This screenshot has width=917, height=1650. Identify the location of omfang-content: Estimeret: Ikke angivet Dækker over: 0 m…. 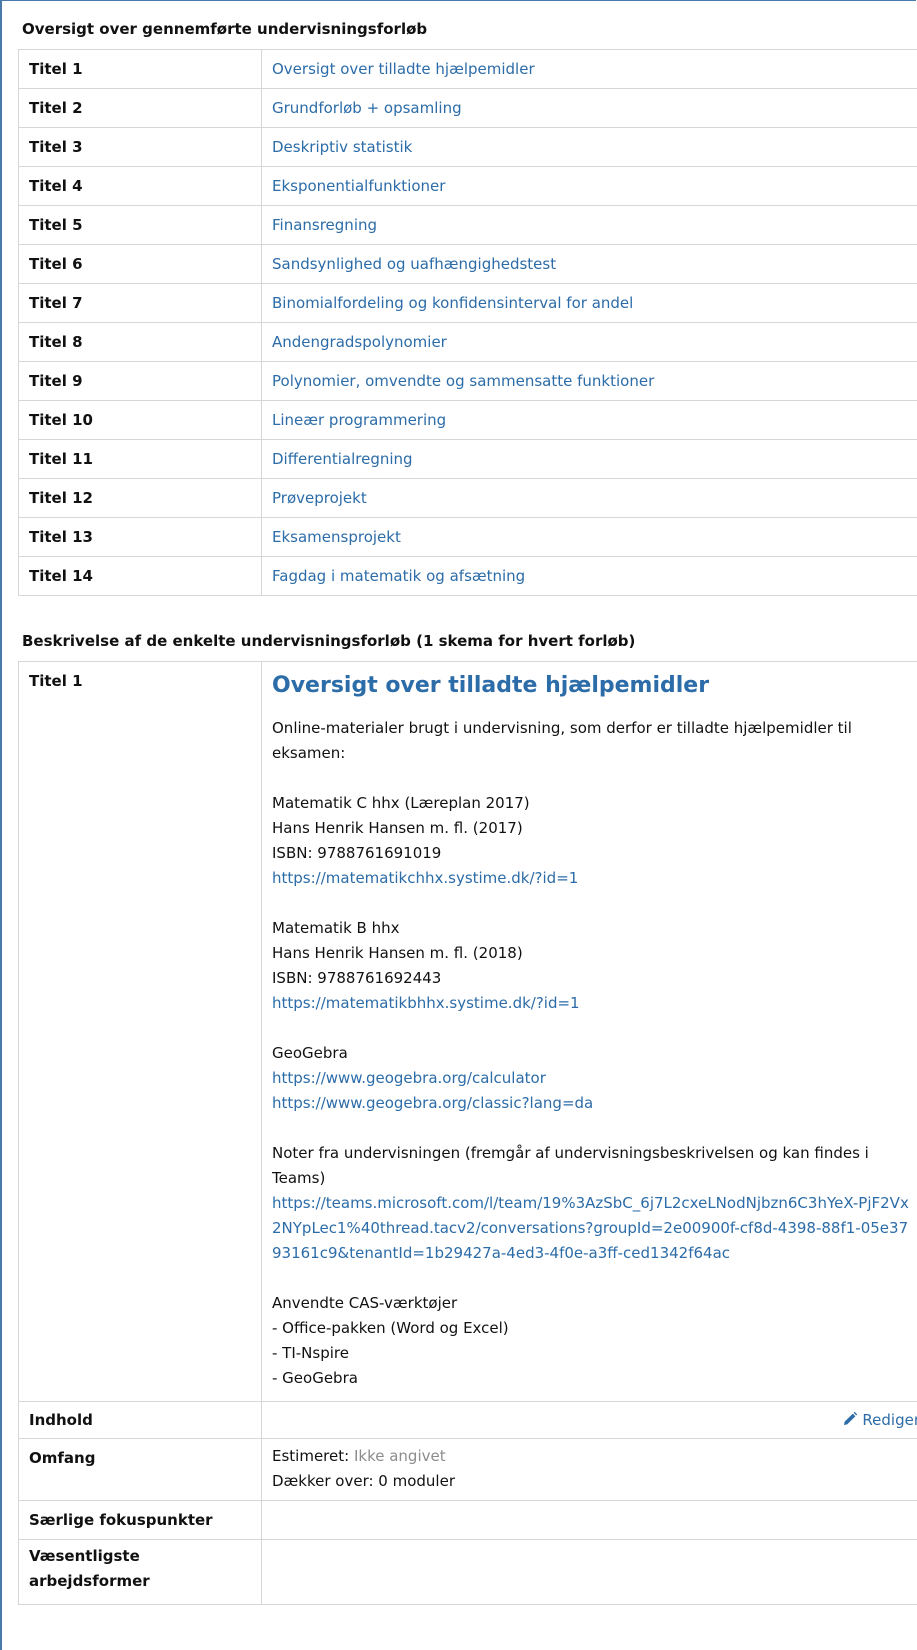
(589, 1469).